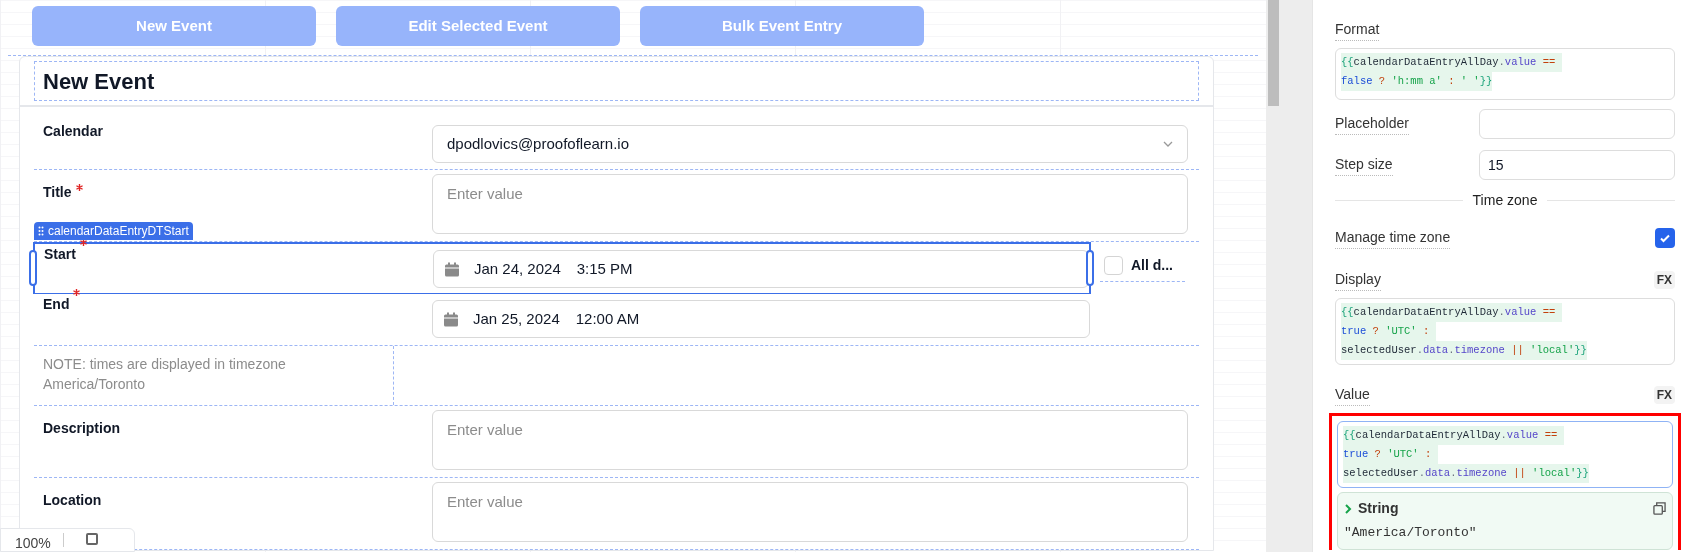 The image size is (1688, 552). I want to click on timezone-note: NOTE: times are displayed in timezone America/Toronto, so click(165, 374).